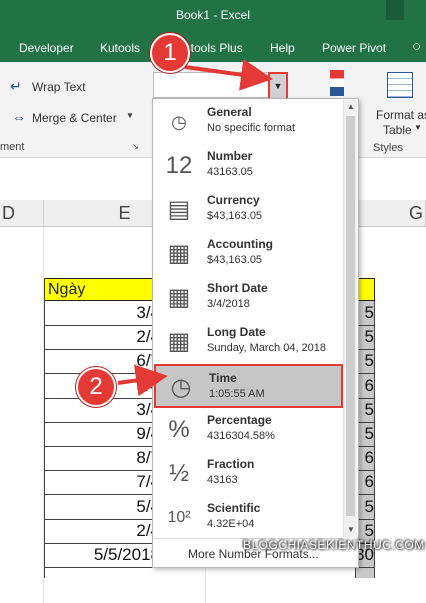 Image resolution: width=426 pixels, height=603 pixels. What do you see at coordinates (170, 53) in the screenshot?
I see `step-badge-1: 1` at bounding box center [170, 53].